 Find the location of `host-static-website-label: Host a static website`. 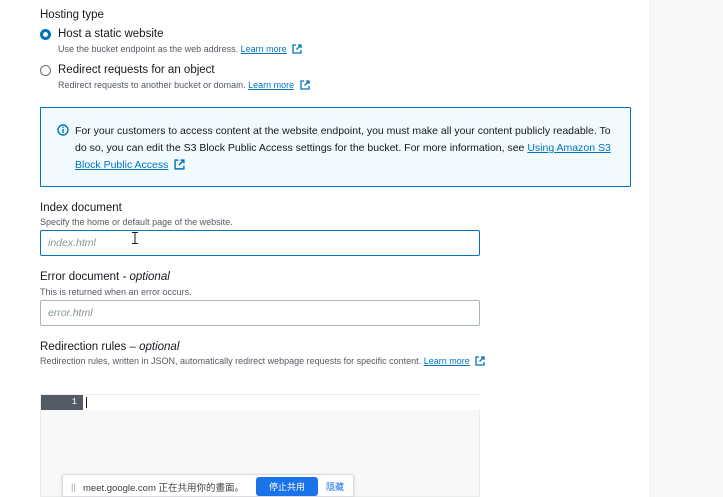

host-static-website-label: Host a static website is located at coordinates (110, 34).